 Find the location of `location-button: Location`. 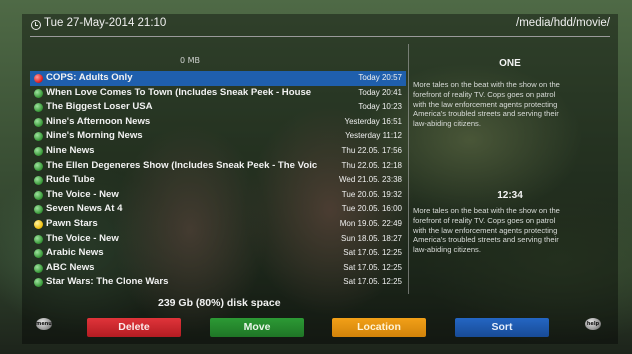

location-button: Location is located at coordinates (379, 327).